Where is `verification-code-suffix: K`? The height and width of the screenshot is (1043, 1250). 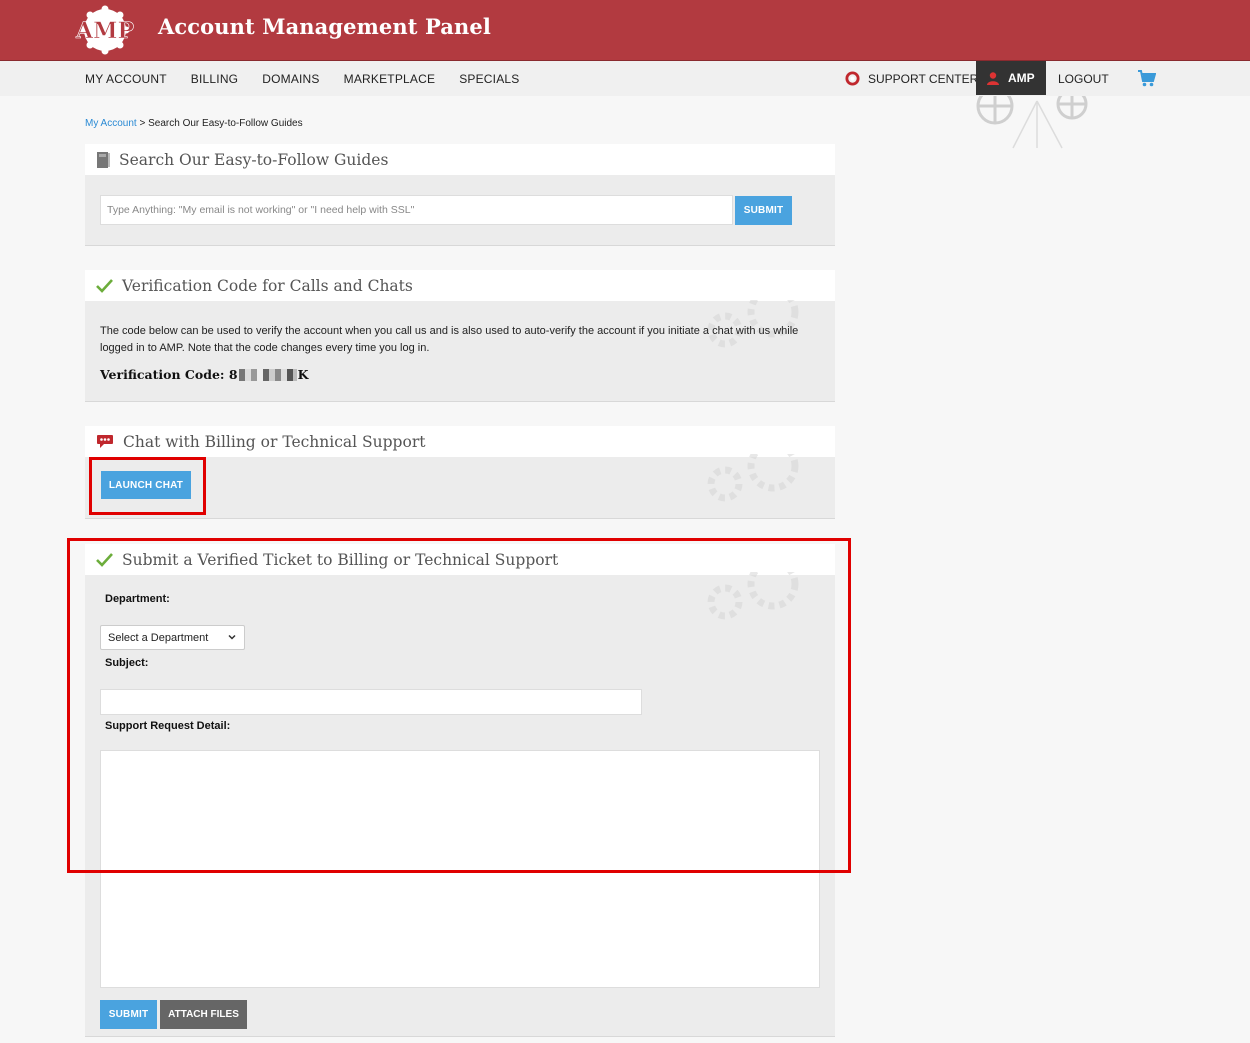
verification-code-suffix: K is located at coordinates (303, 374).